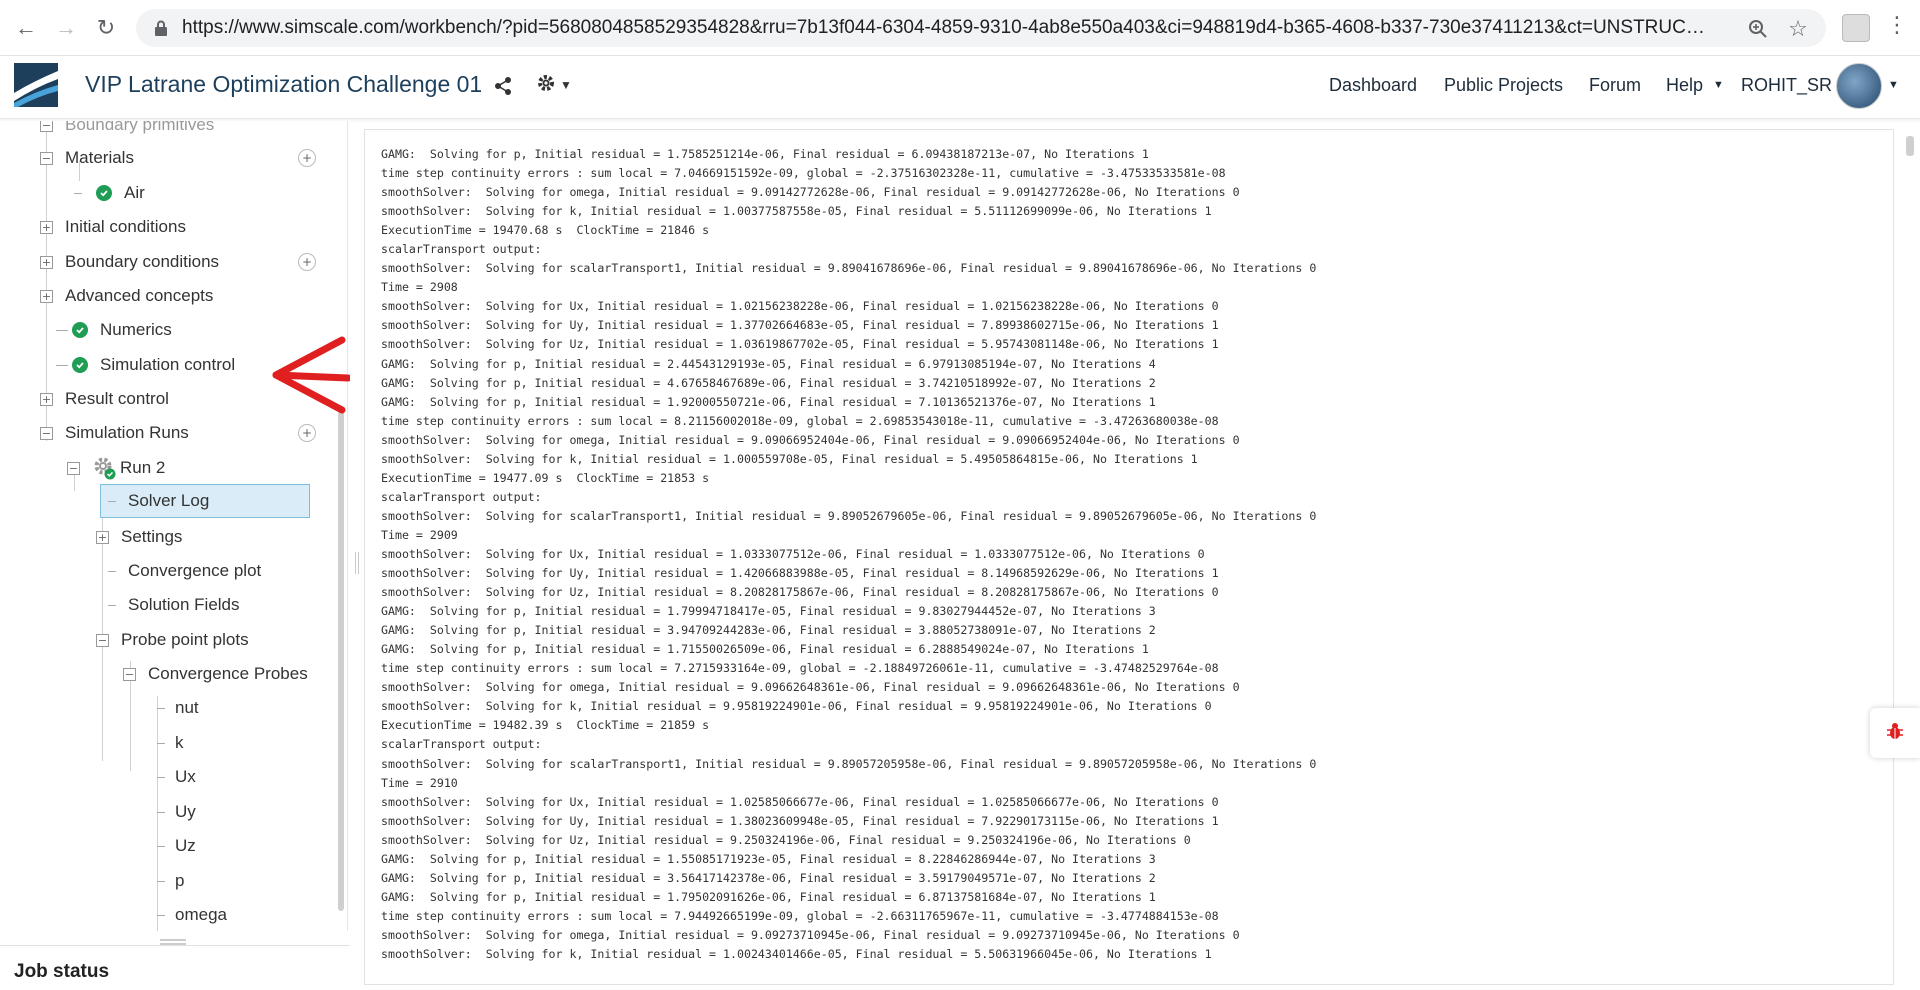  Describe the element at coordinates (178, 708) in the screenshot. I see `probe-item: nut` at that location.